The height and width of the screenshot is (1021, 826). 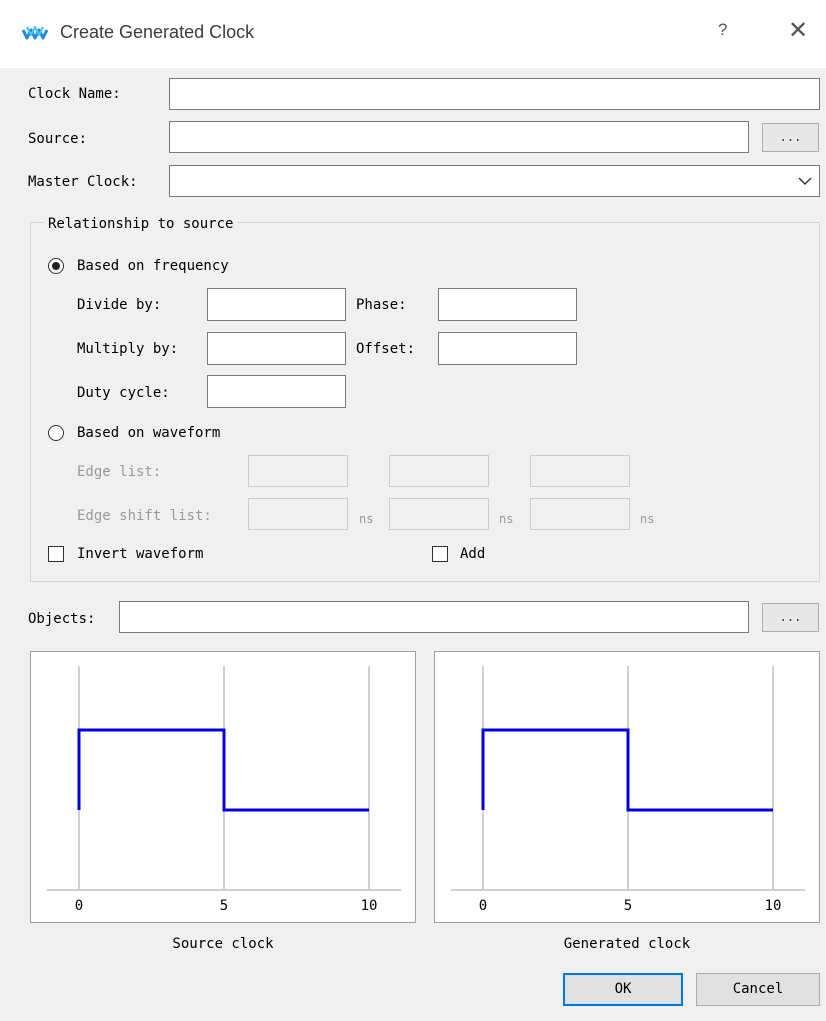 I want to click on source-clock-chart: 0 5 10, so click(x=224, y=790).